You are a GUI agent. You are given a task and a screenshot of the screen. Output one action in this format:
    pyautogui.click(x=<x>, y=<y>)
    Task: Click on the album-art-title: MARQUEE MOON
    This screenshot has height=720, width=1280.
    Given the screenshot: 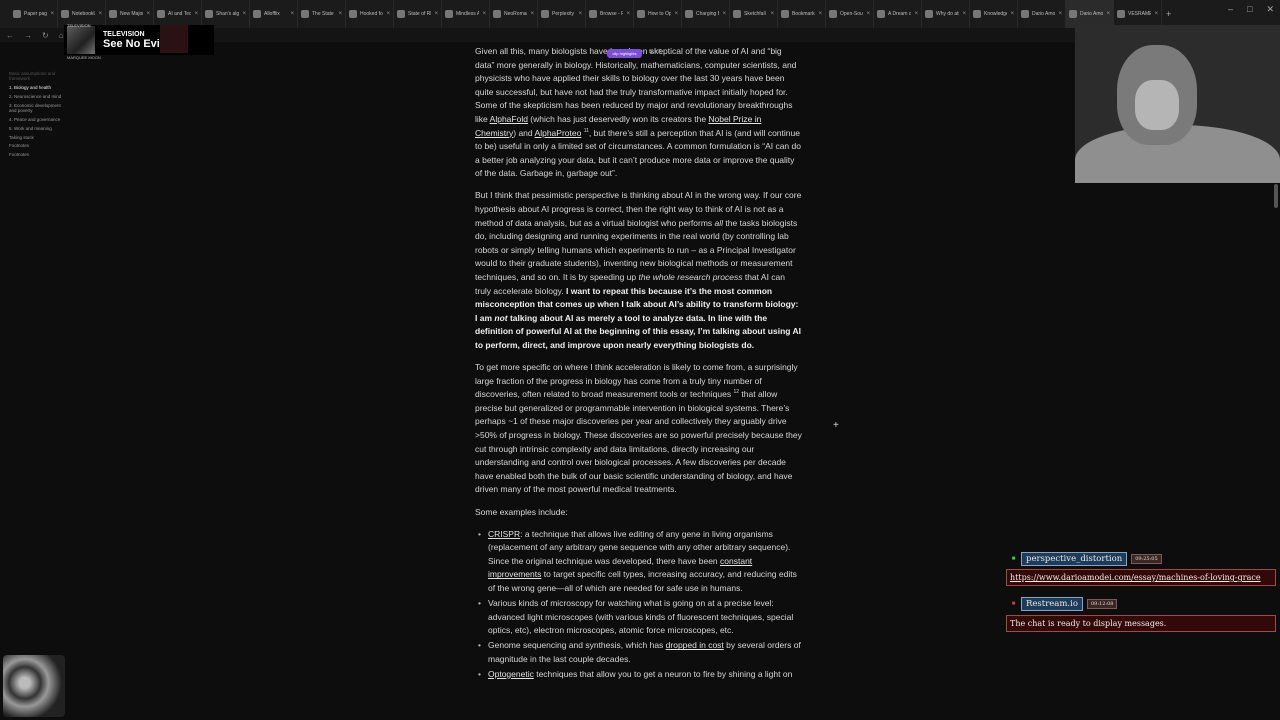 What is the action you would take?
    pyautogui.click(x=84, y=57)
    